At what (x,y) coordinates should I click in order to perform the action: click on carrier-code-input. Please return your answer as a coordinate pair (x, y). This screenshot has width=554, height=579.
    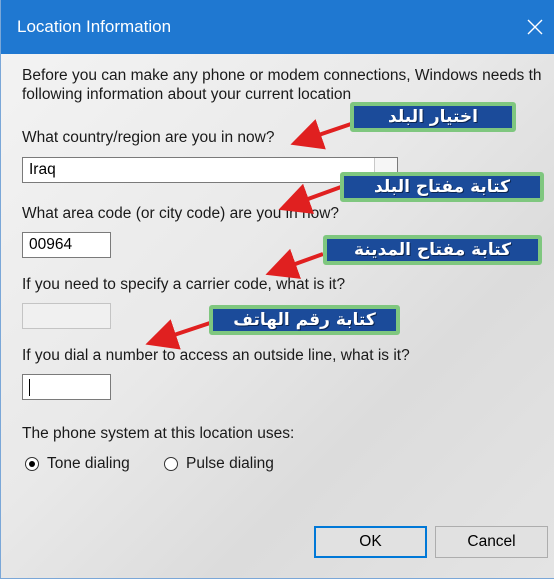
    Looking at the image, I should click on (66, 316).